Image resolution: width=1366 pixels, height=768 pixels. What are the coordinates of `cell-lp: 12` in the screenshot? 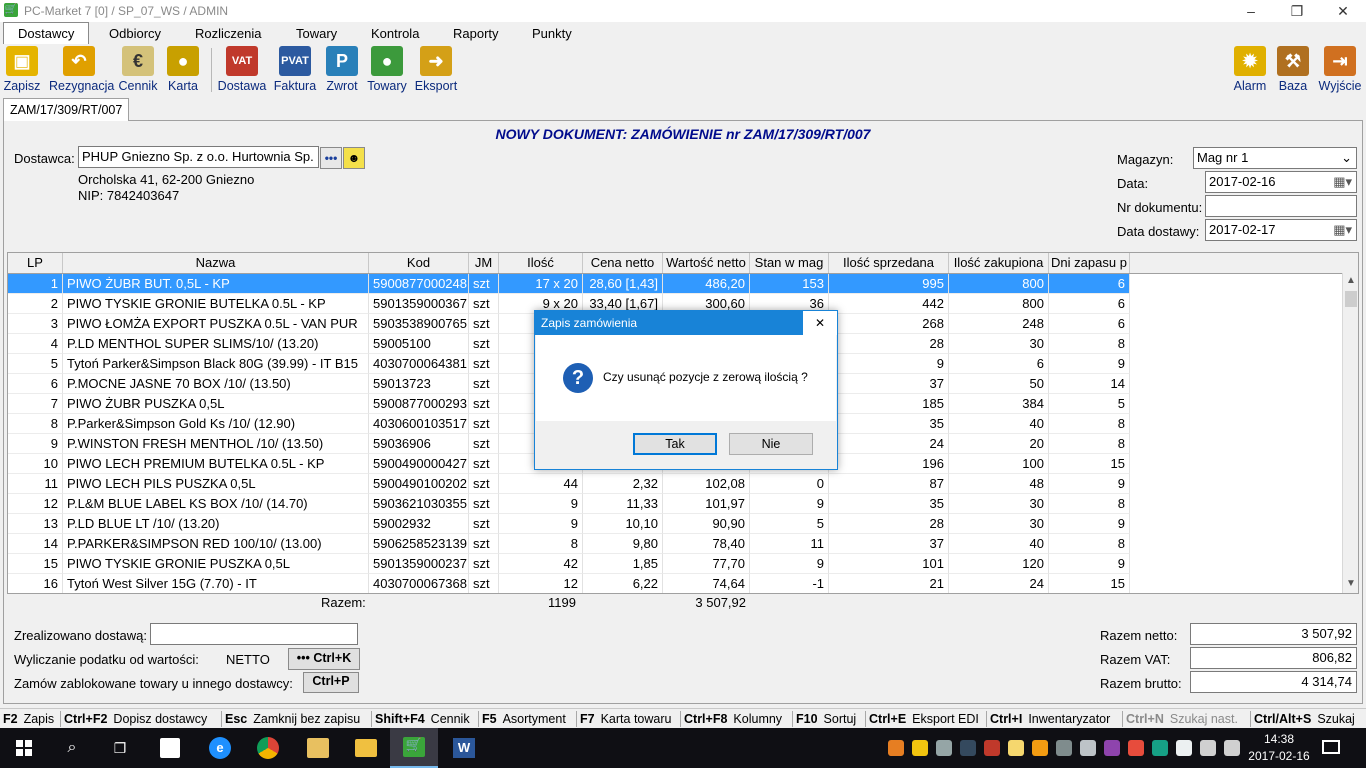 It's located at (35, 504).